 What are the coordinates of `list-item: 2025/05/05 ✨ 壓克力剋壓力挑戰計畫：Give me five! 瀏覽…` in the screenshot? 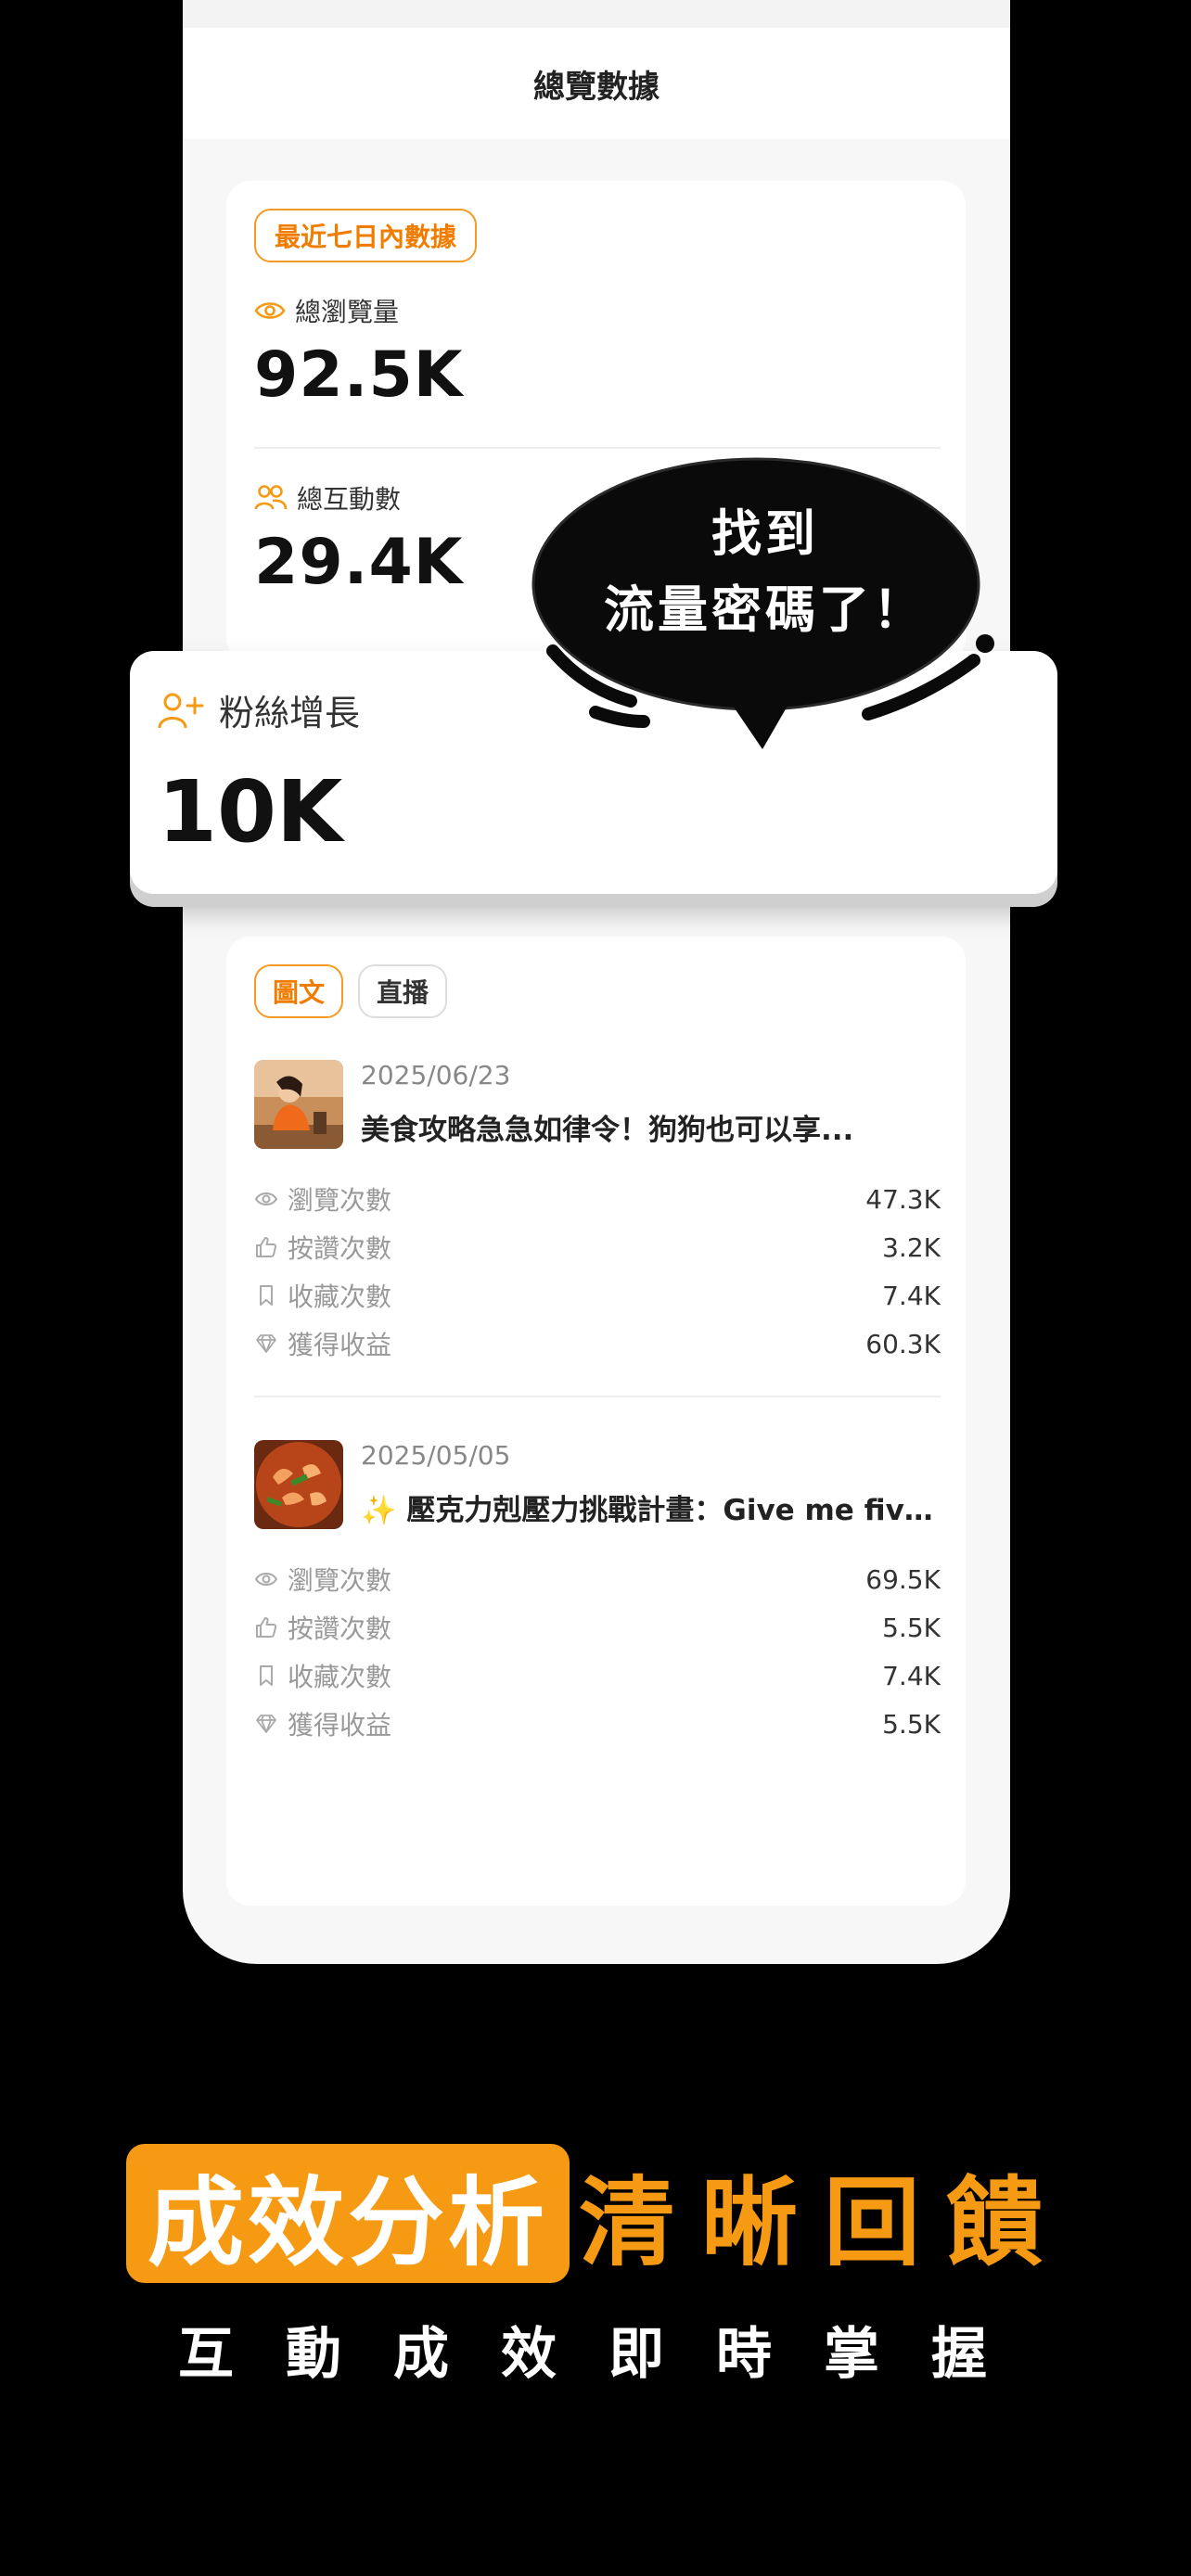 It's located at (597, 1593).